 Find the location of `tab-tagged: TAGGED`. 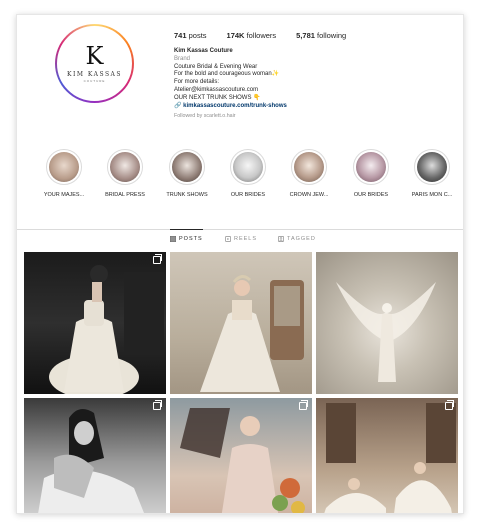

tab-tagged: TAGGED is located at coordinates (297, 239).